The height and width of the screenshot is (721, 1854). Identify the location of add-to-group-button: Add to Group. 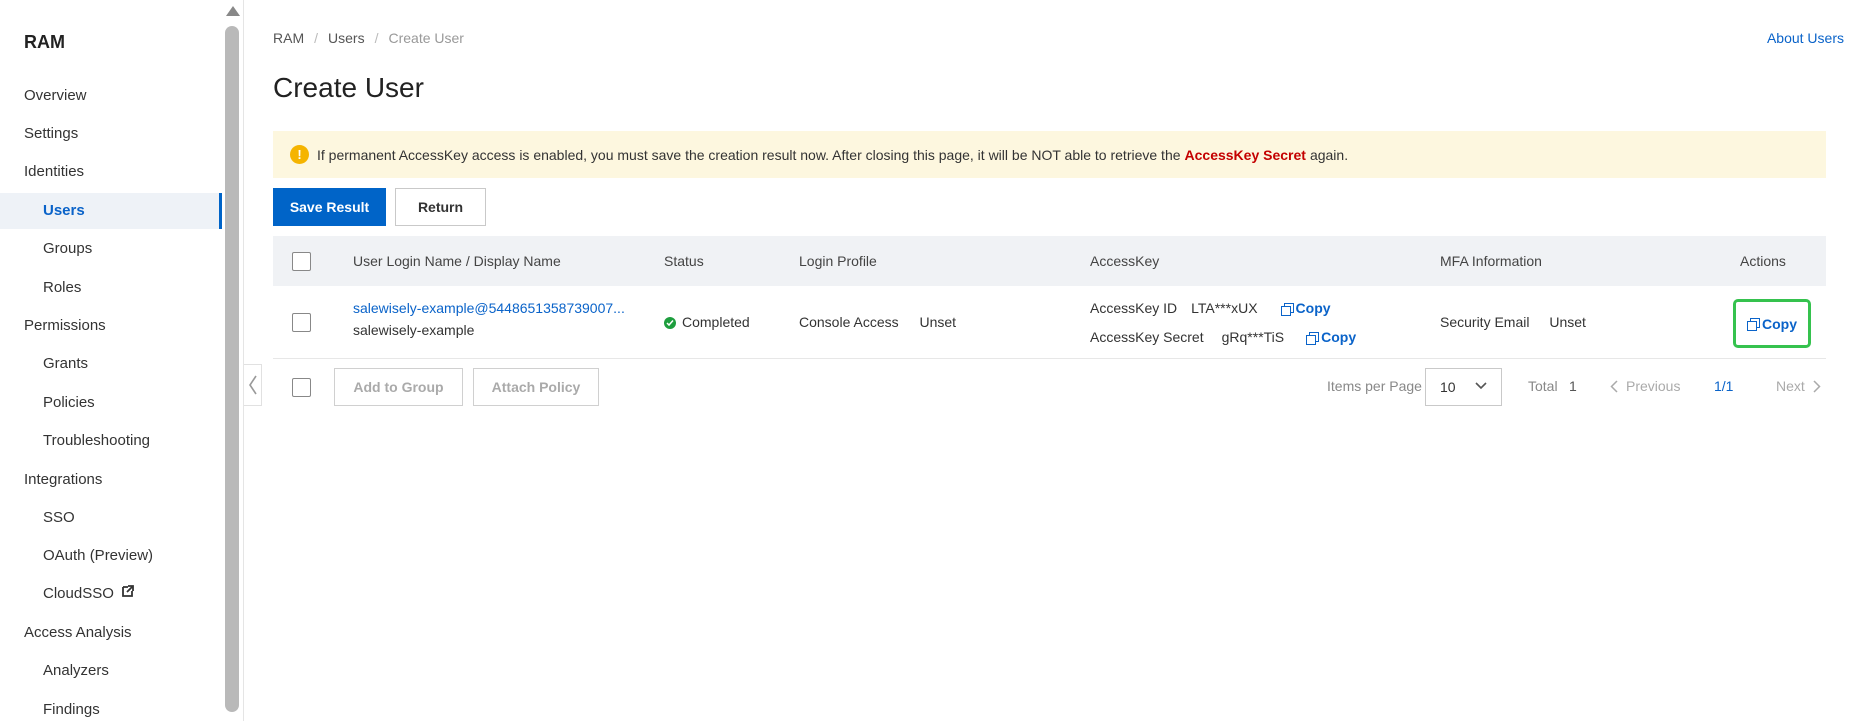
(398, 387).